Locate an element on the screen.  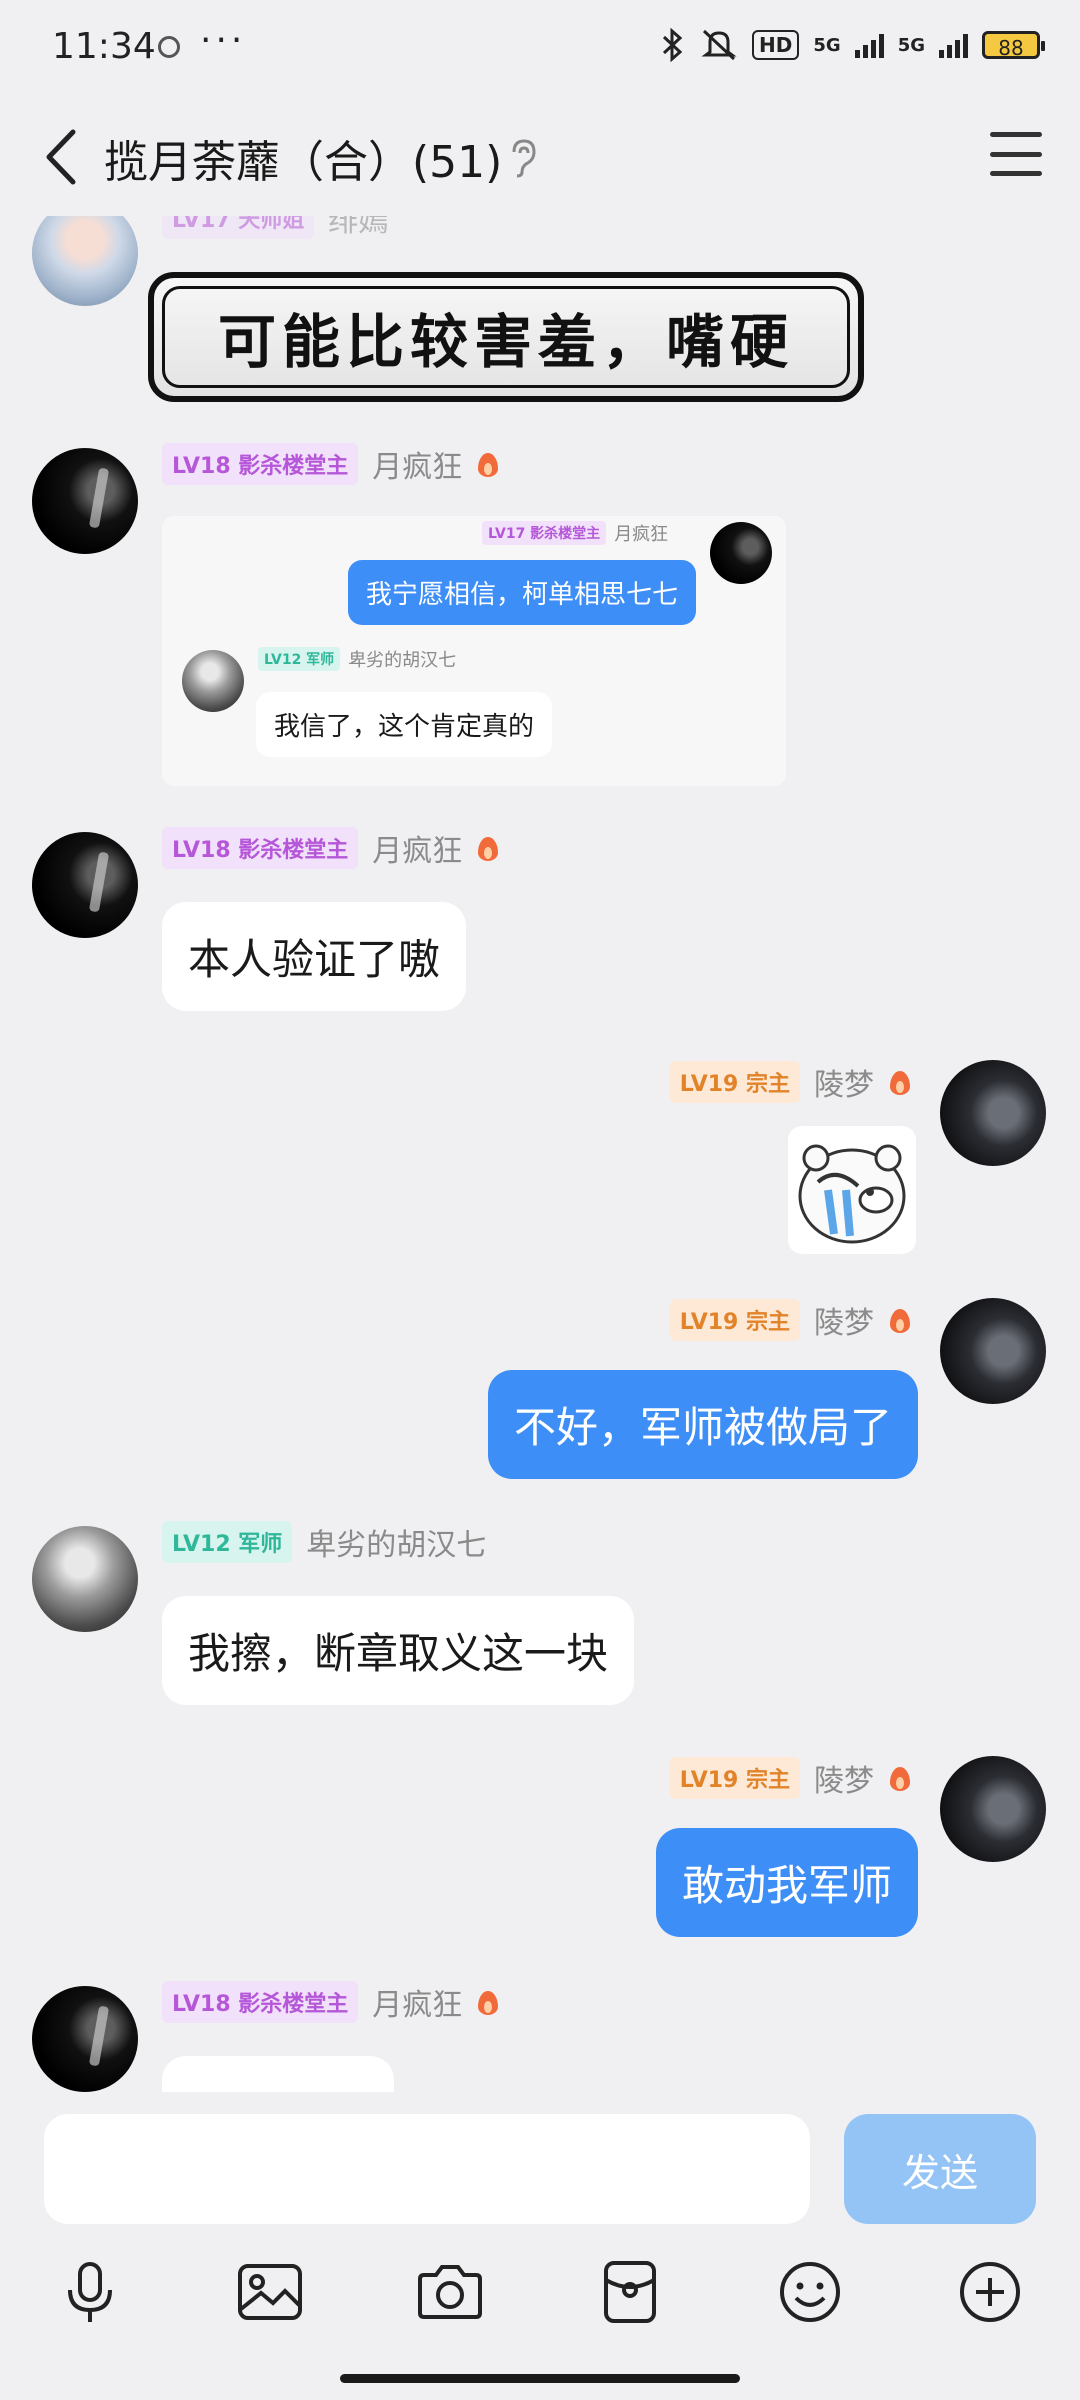
hd-badge: HD is located at coordinates (776, 45).